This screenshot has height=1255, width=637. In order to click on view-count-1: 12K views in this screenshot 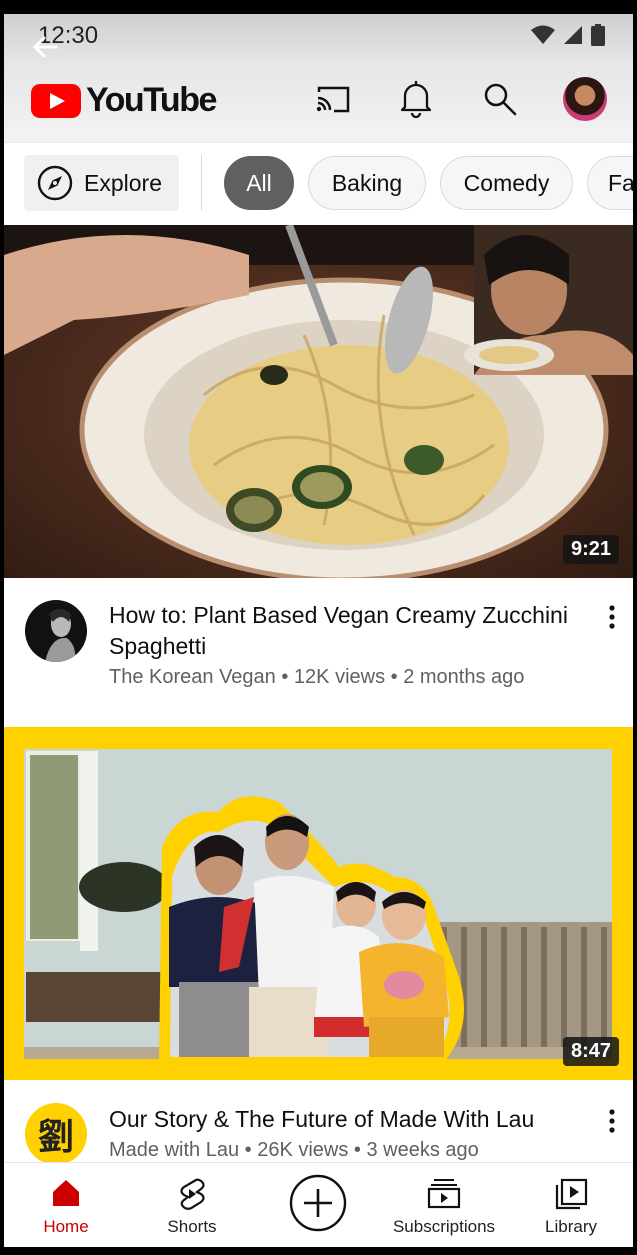, I will do `click(339, 677)`.